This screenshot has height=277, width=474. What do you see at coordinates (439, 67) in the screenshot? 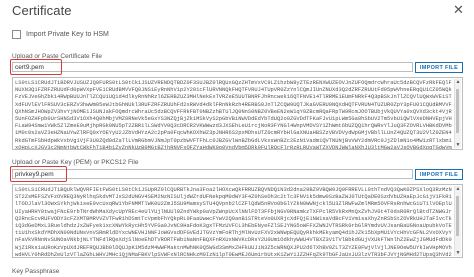
I see `certificate-import-button: IMPORT FILE` at bounding box center [439, 67].